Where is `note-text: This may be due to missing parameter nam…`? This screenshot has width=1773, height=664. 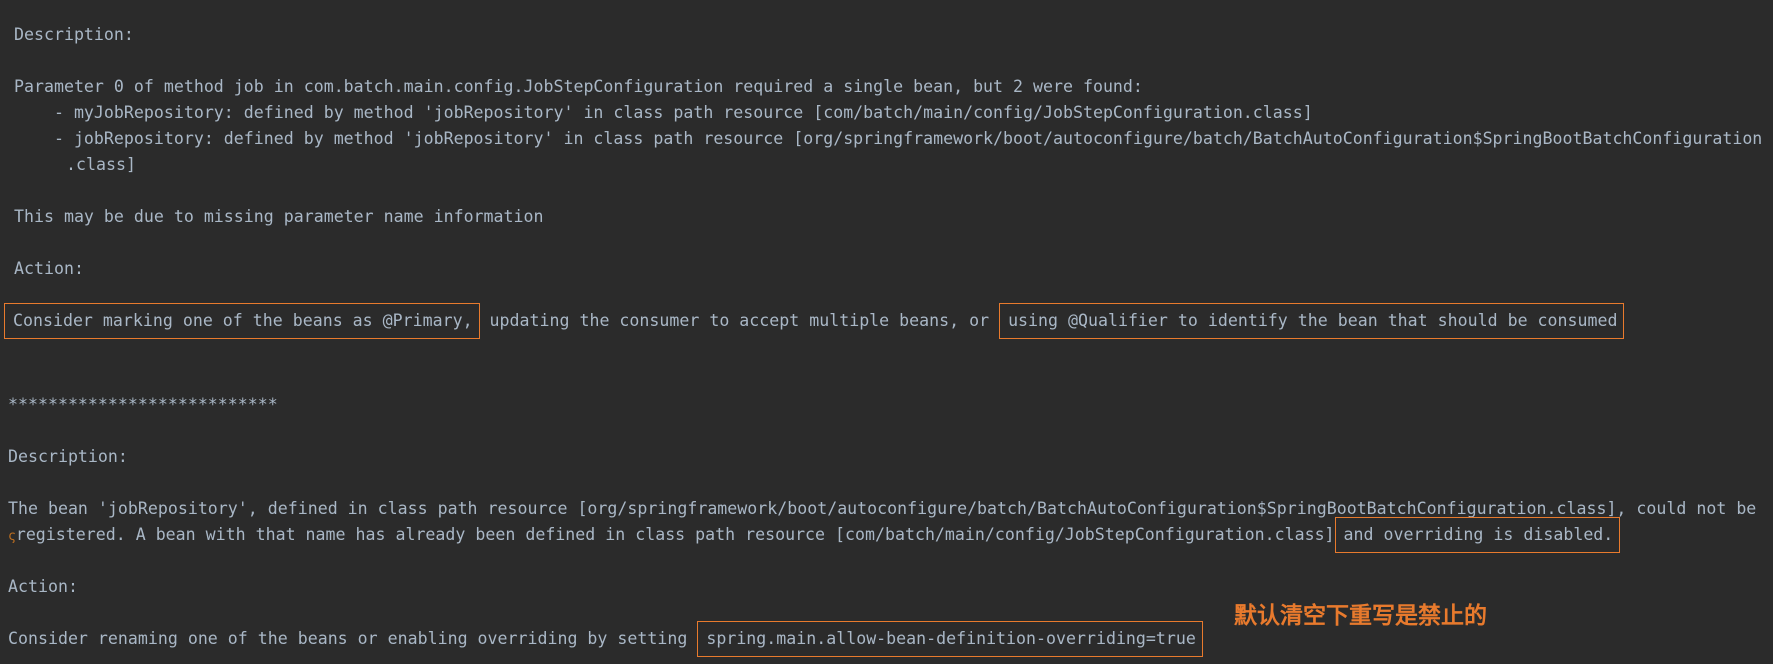 note-text: This may be due to missing parameter nam… is located at coordinates (279, 216).